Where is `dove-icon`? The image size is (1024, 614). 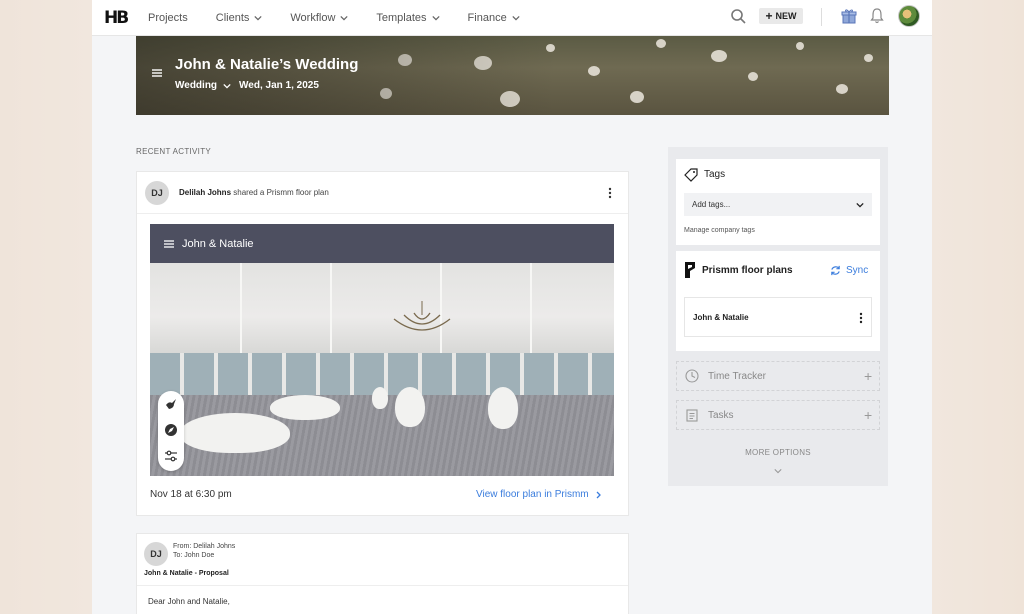 dove-icon is located at coordinates (171, 404).